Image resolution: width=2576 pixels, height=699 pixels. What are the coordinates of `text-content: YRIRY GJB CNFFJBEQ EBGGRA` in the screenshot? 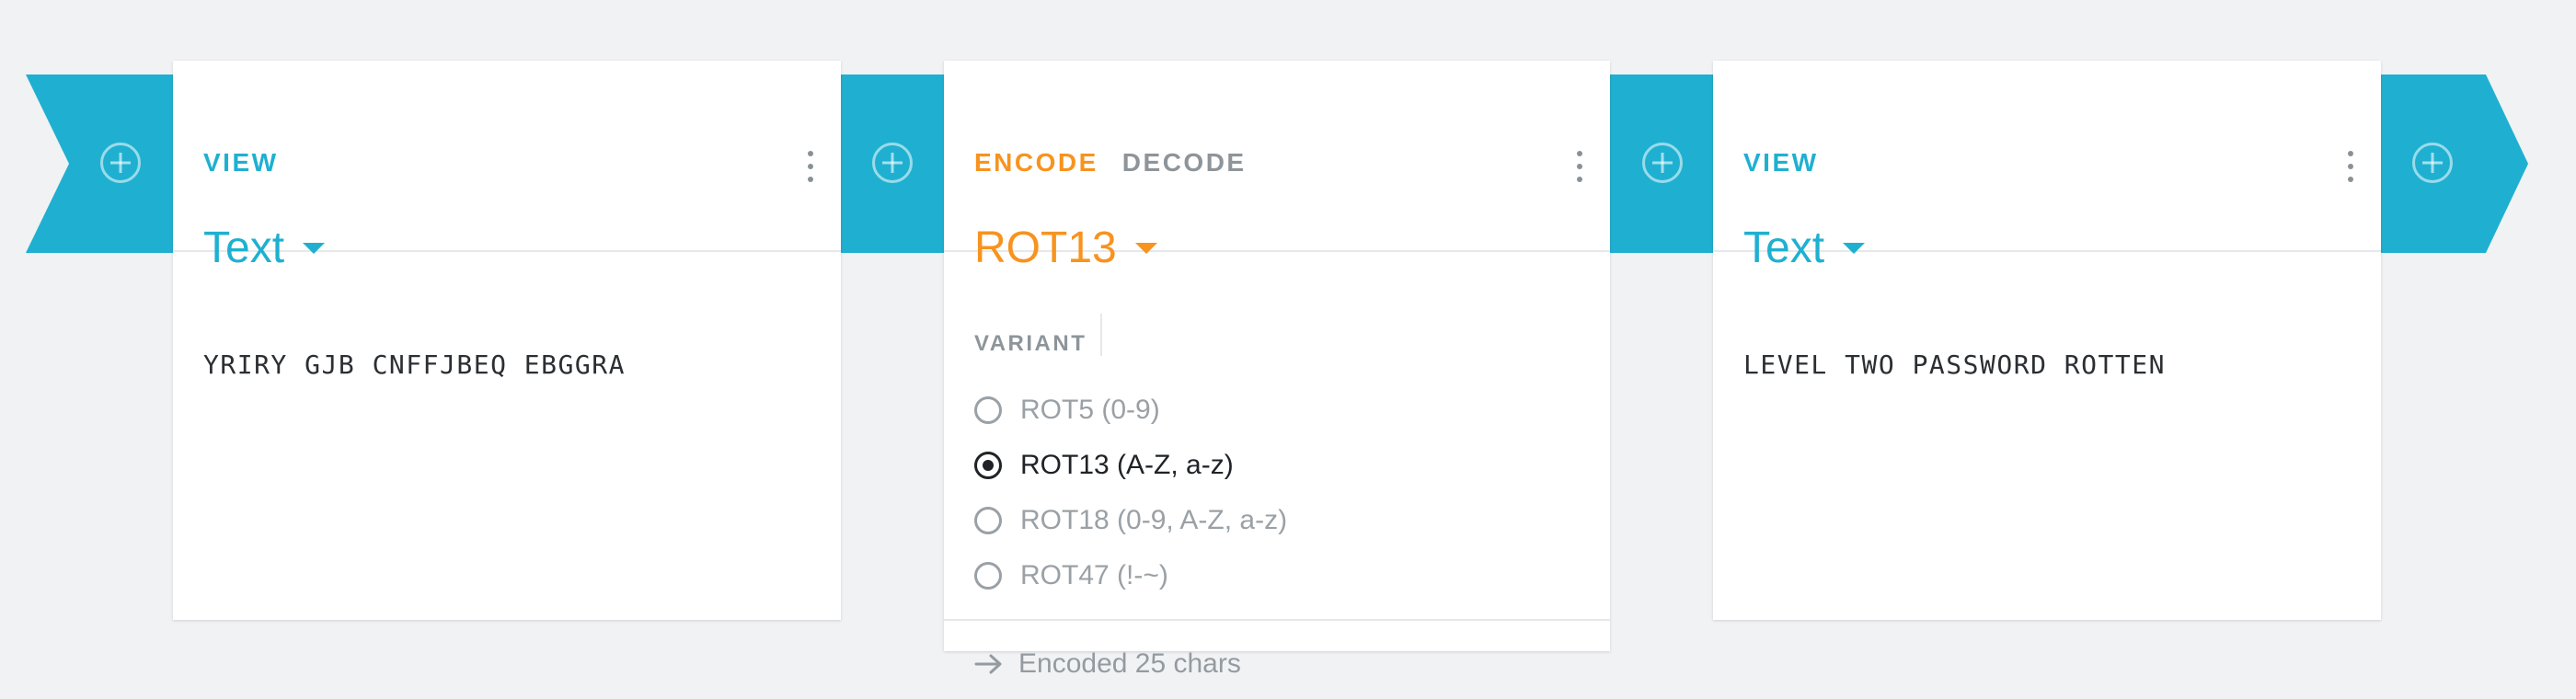 It's located at (414, 365).